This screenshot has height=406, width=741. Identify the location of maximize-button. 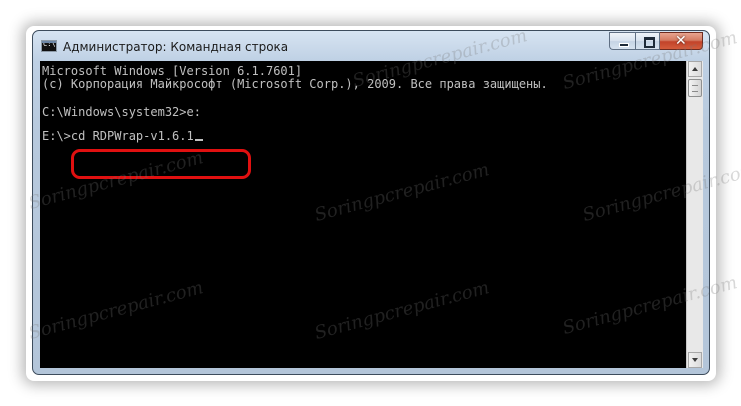
(647, 41).